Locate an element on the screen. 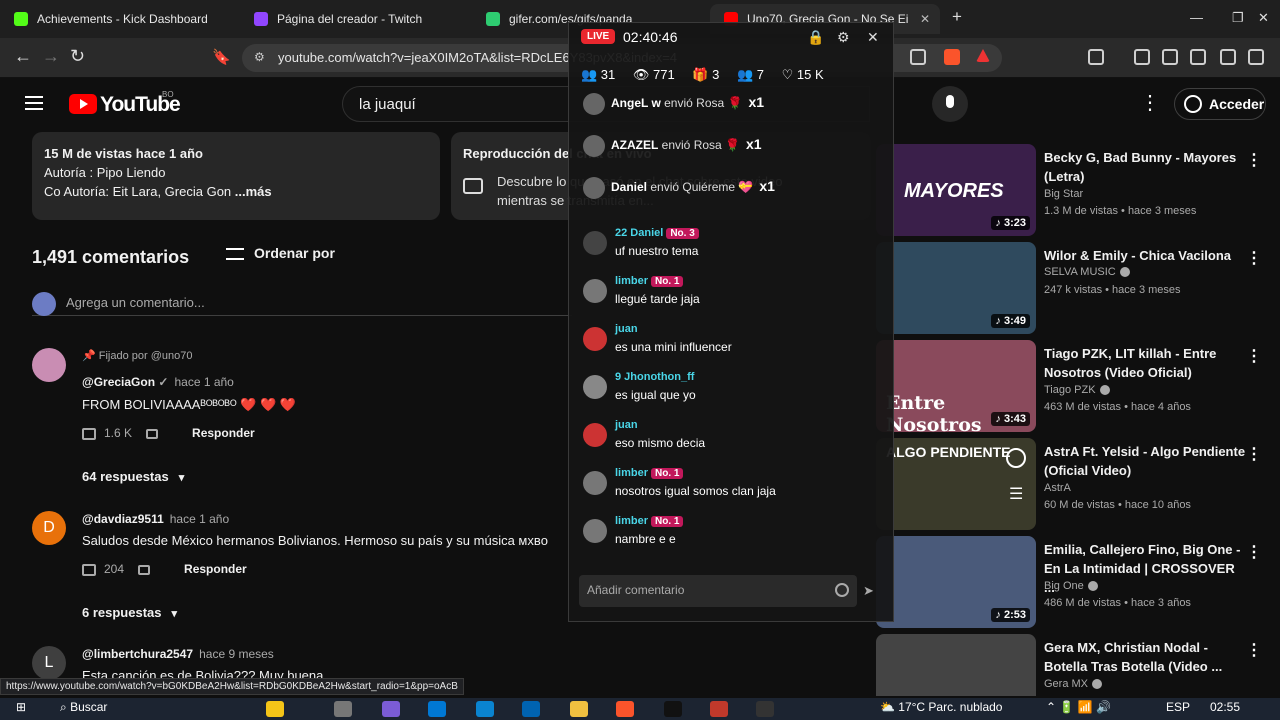 This screenshot has width=1280, height=720. avatar: D is located at coordinates (49, 528).